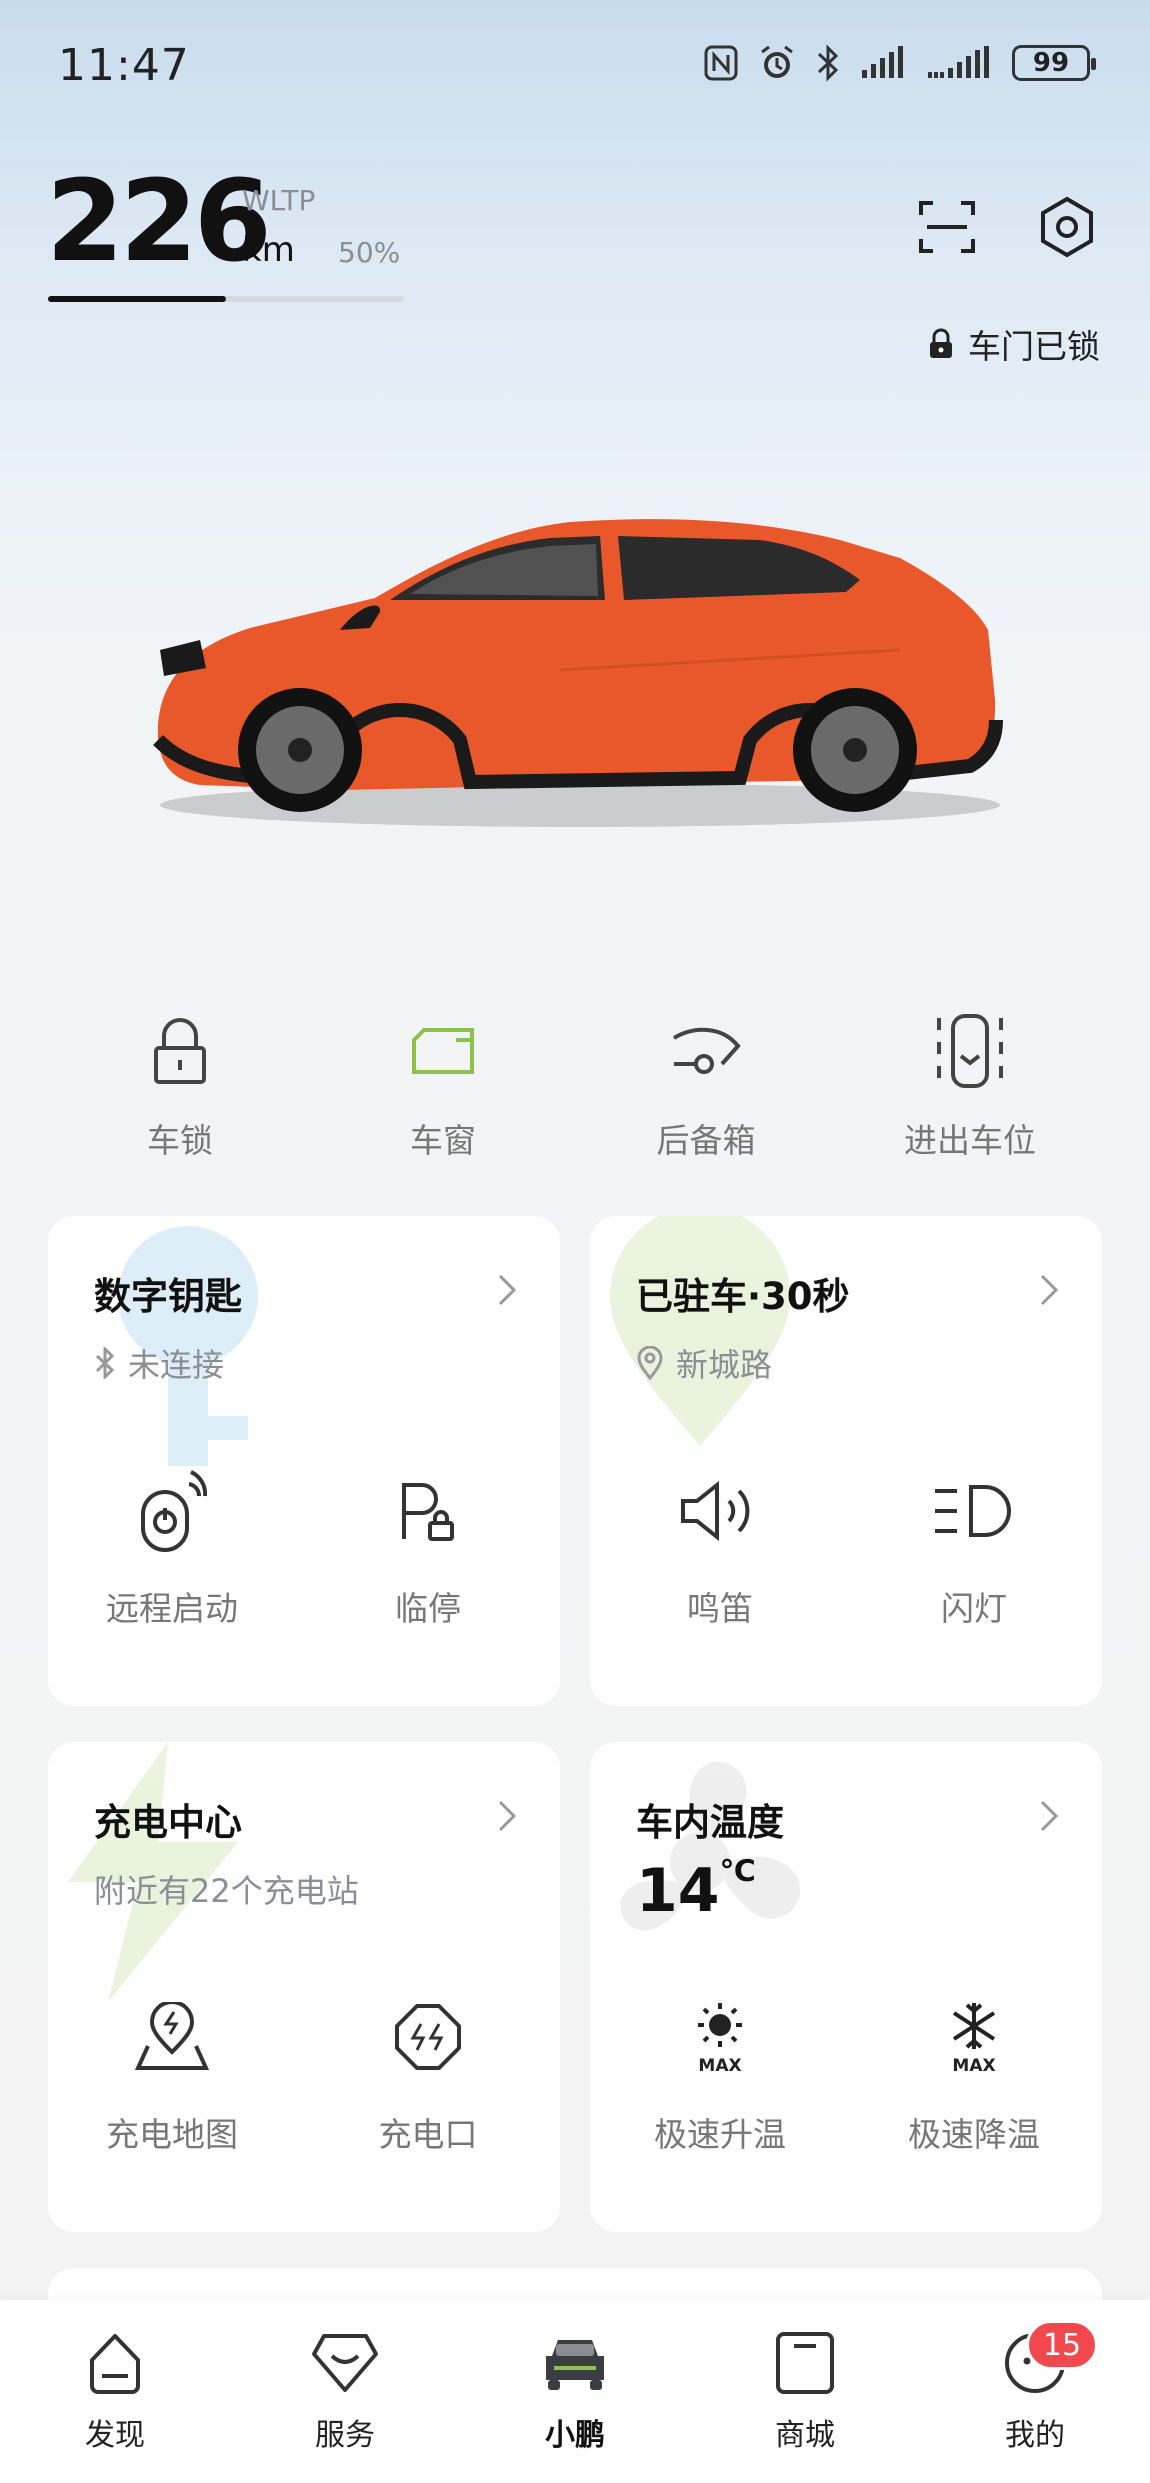  I want to click on nav-xpeng: 小鹏, so click(575, 2391).